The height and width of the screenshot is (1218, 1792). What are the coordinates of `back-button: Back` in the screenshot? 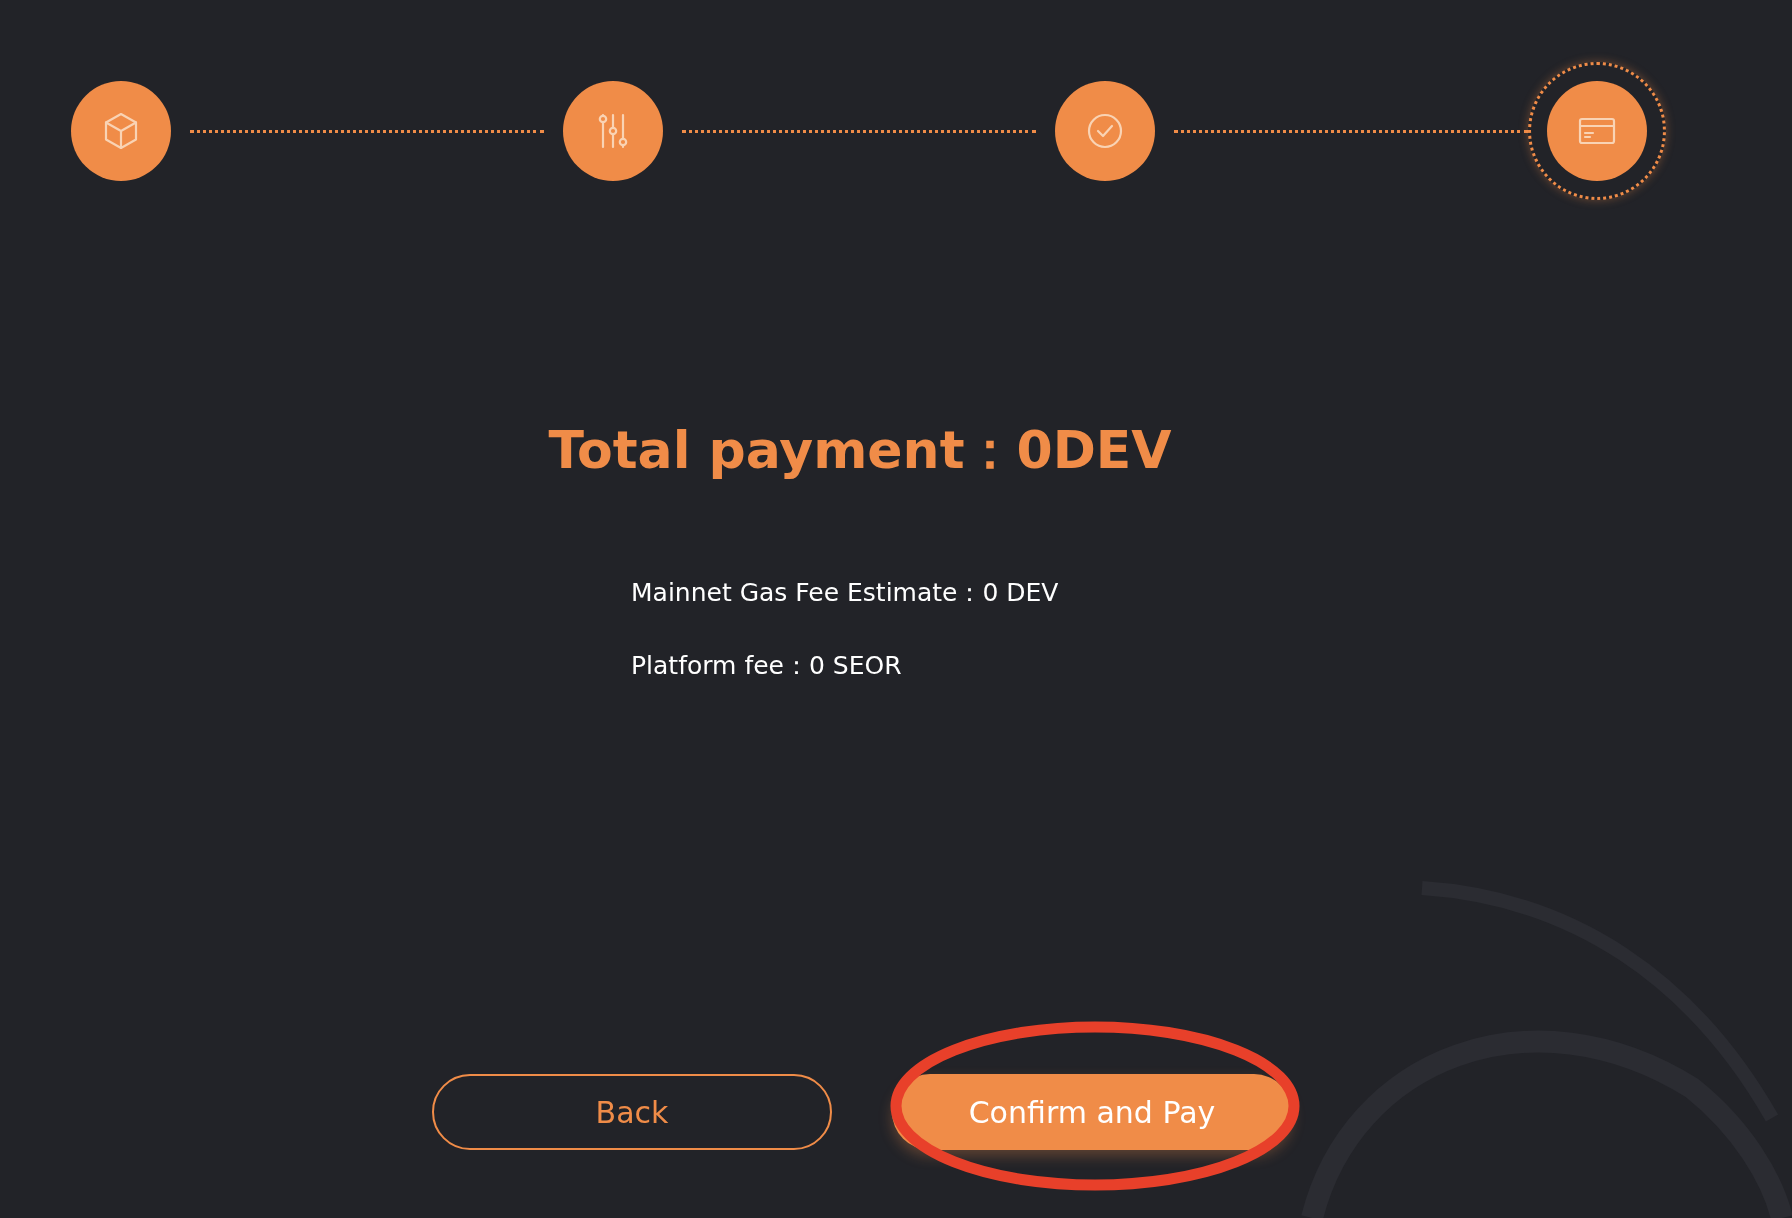 It's located at (632, 1112).